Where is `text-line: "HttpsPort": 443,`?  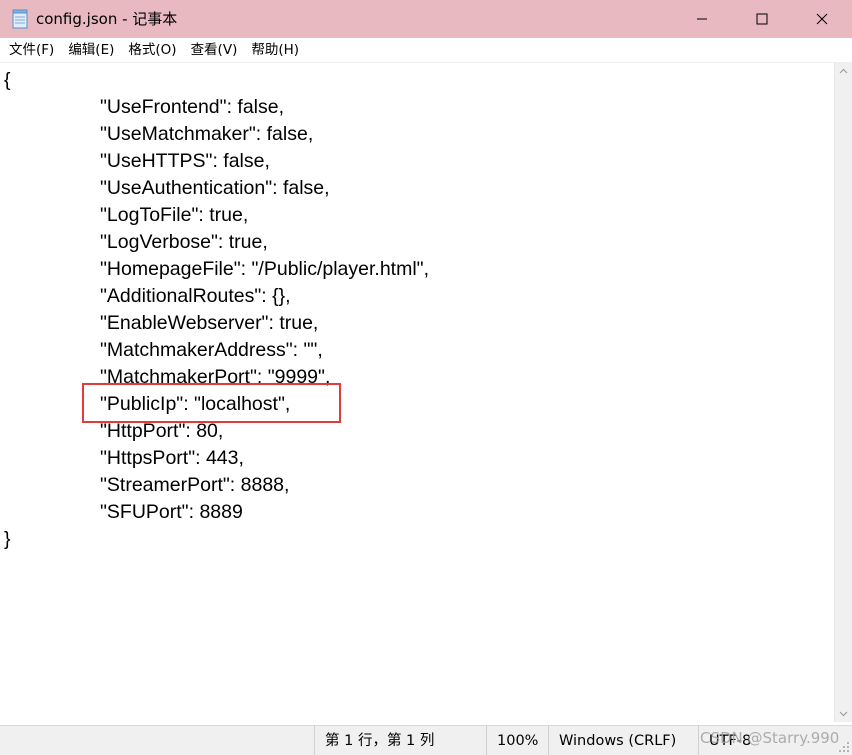 text-line: "HttpsPort": 443, is located at coordinates (216, 458).